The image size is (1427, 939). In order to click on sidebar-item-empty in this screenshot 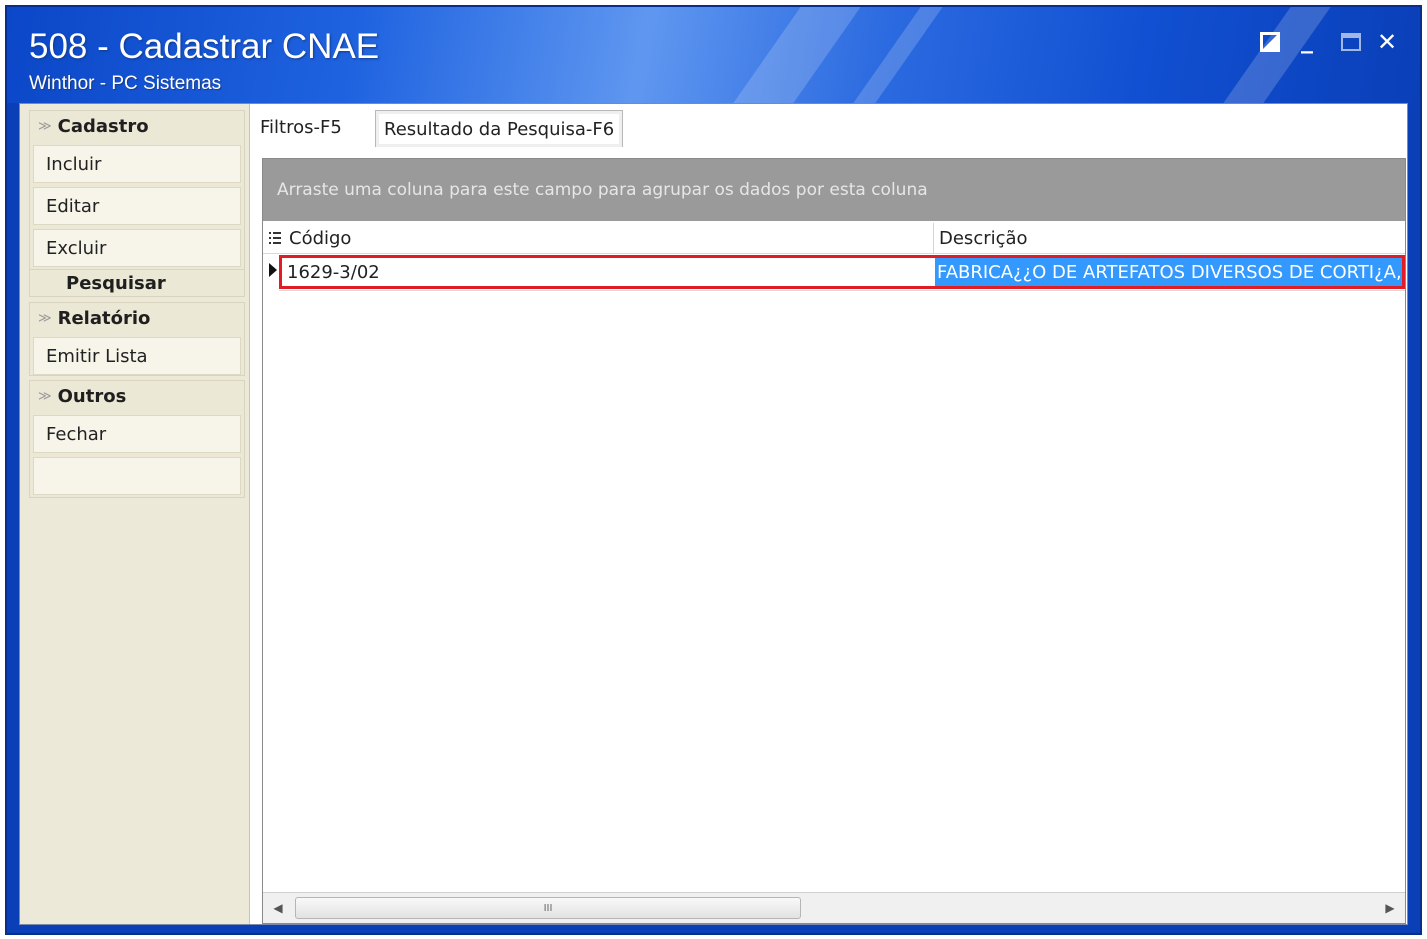, I will do `click(137, 476)`.